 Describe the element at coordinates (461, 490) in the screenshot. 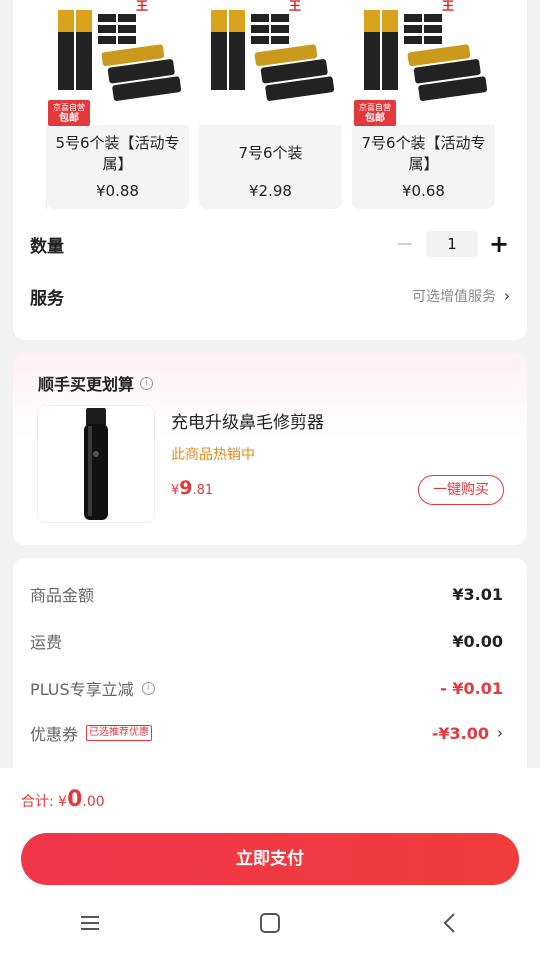

I see `one-click-buy-button: 一键购买` at that location.